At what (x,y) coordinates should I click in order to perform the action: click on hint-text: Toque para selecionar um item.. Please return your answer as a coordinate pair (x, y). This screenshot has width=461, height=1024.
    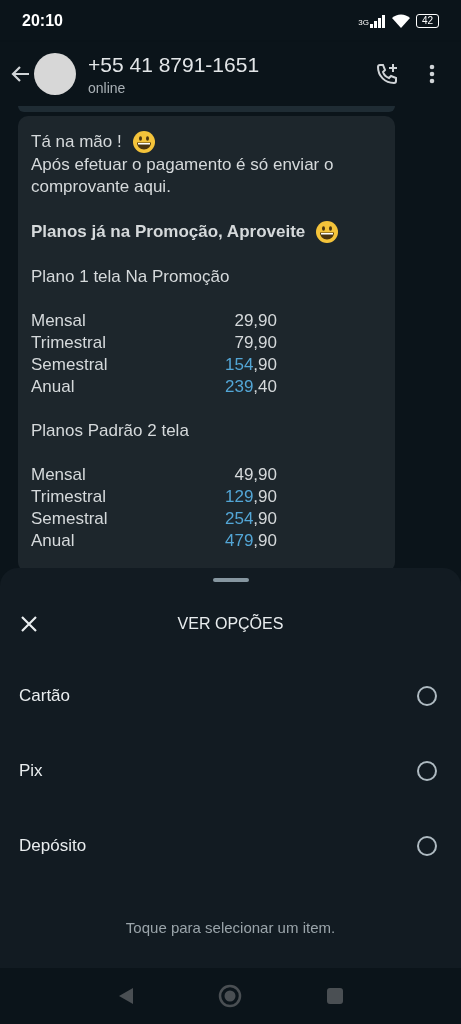
    Looking at the image, I should click on (230, 927).